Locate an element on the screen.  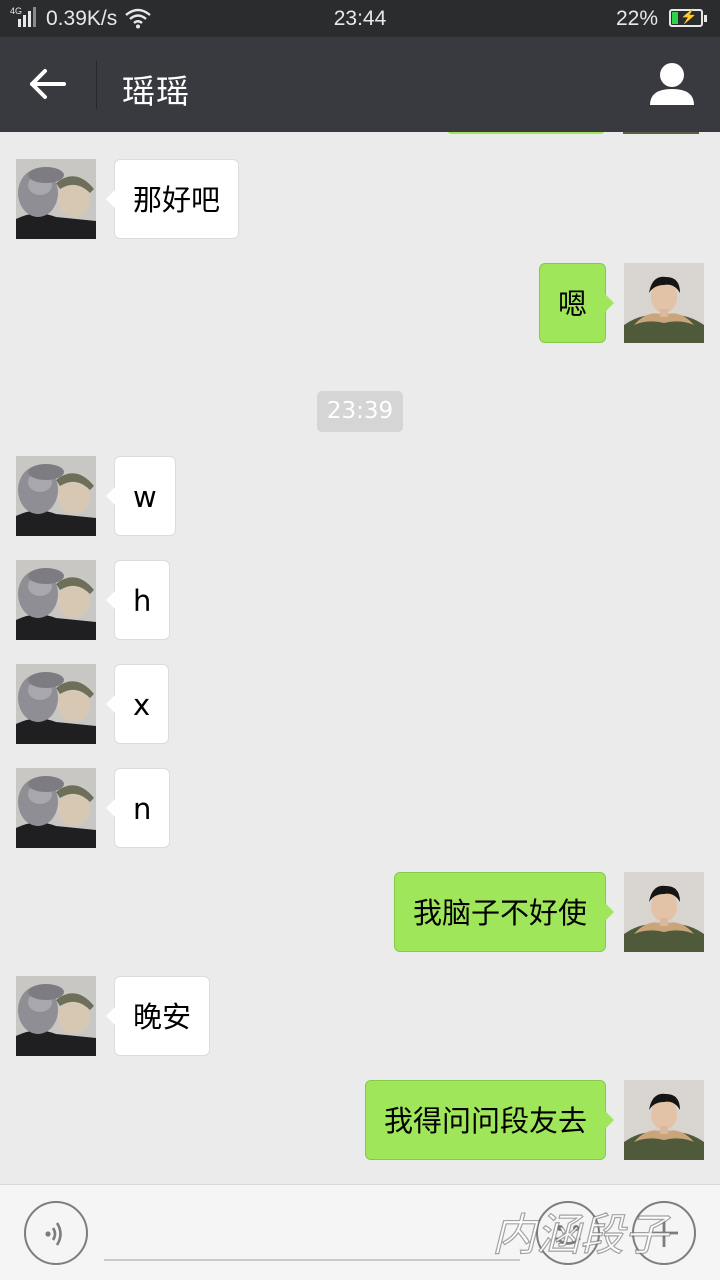
emoji-icon is located at coordinates (568, 1235).